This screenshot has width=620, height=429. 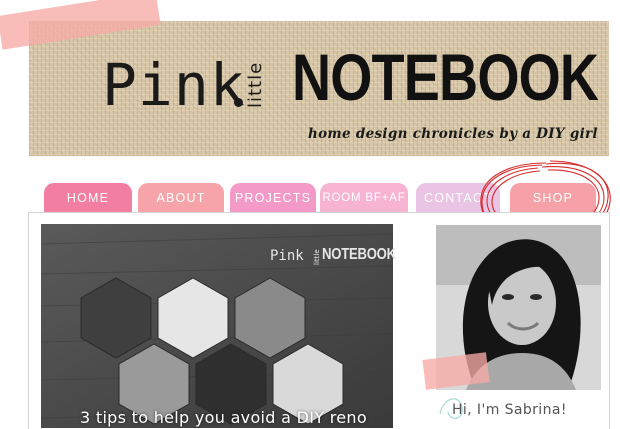 I want to click on post-watermark-little: little, so click(x=317, y=257).